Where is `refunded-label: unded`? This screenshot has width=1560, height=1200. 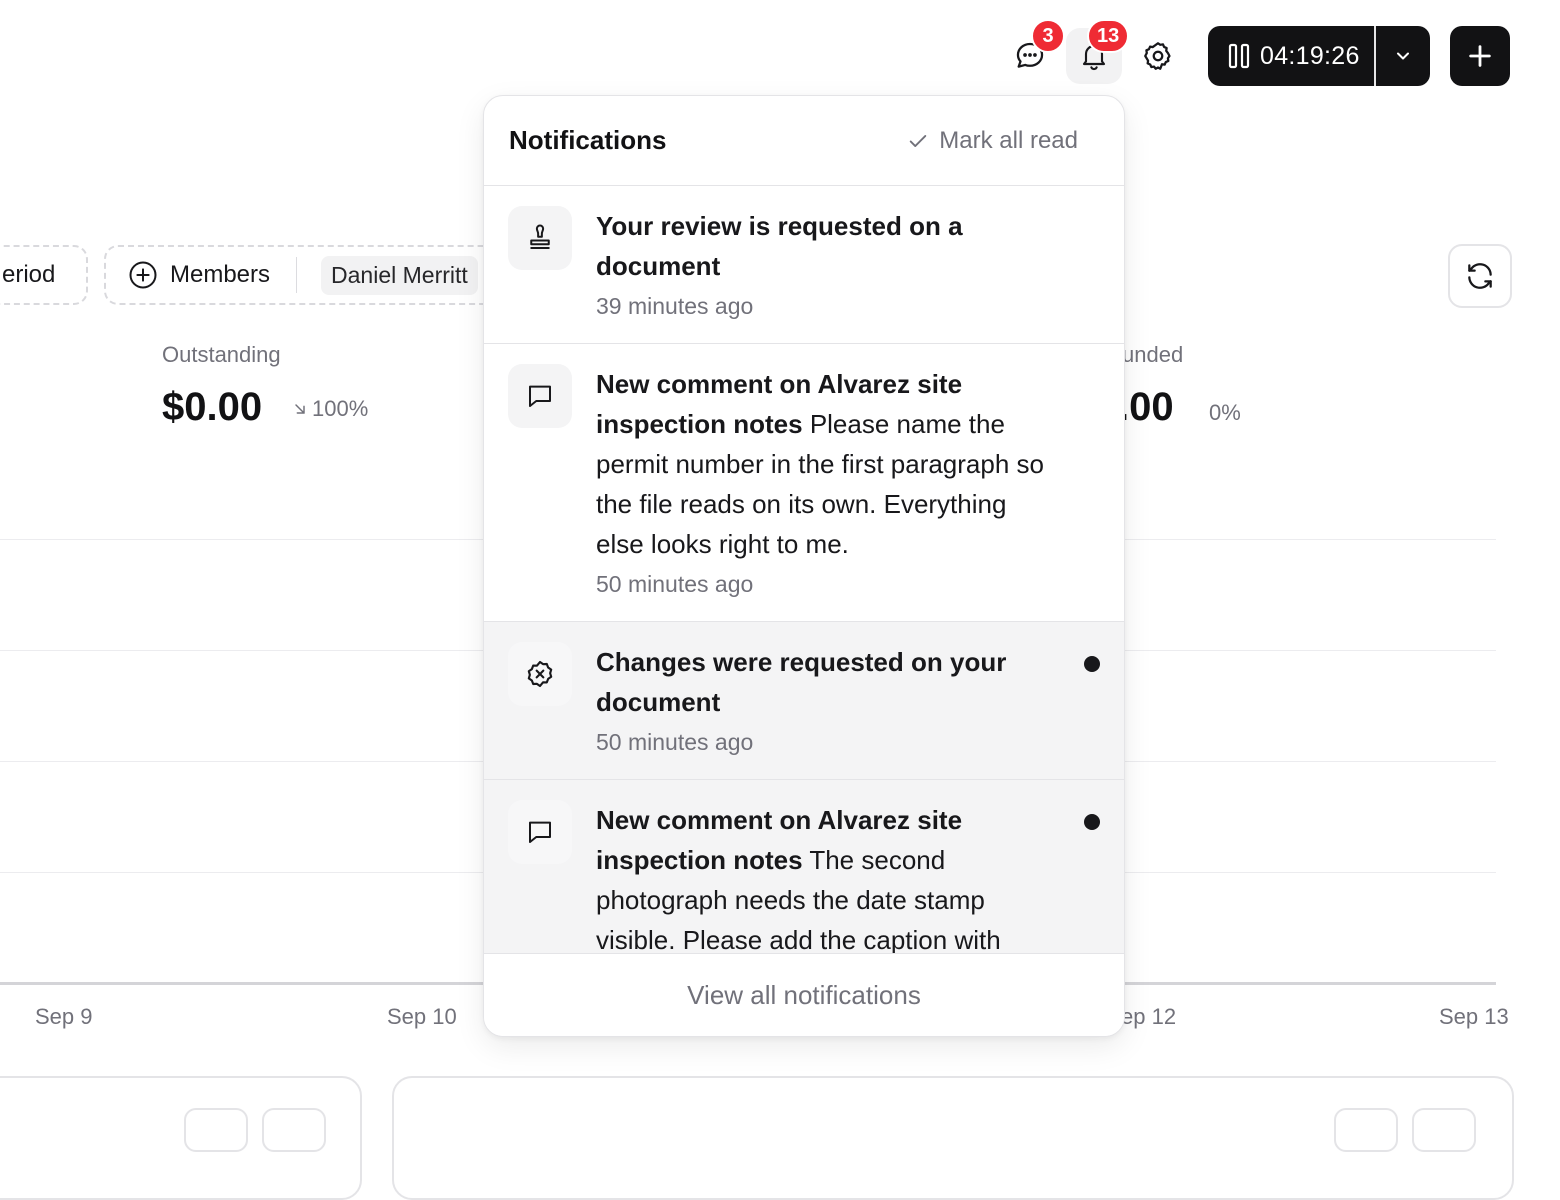 refunded-label: unded is located at coordinates (1153, 354).